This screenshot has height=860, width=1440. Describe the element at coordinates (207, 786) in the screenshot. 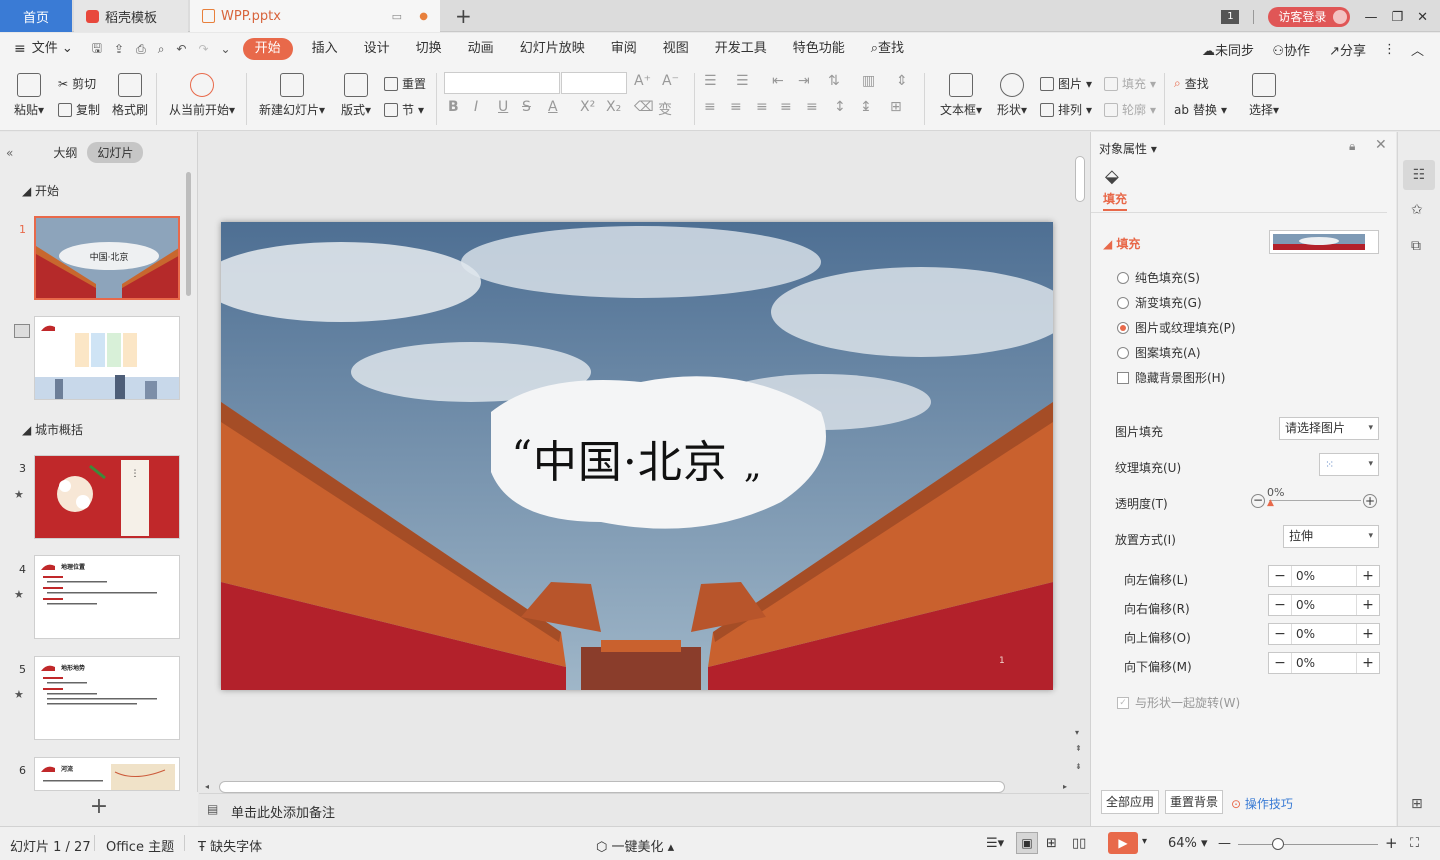

I see `scroll-left-icon: ◂` at that location.